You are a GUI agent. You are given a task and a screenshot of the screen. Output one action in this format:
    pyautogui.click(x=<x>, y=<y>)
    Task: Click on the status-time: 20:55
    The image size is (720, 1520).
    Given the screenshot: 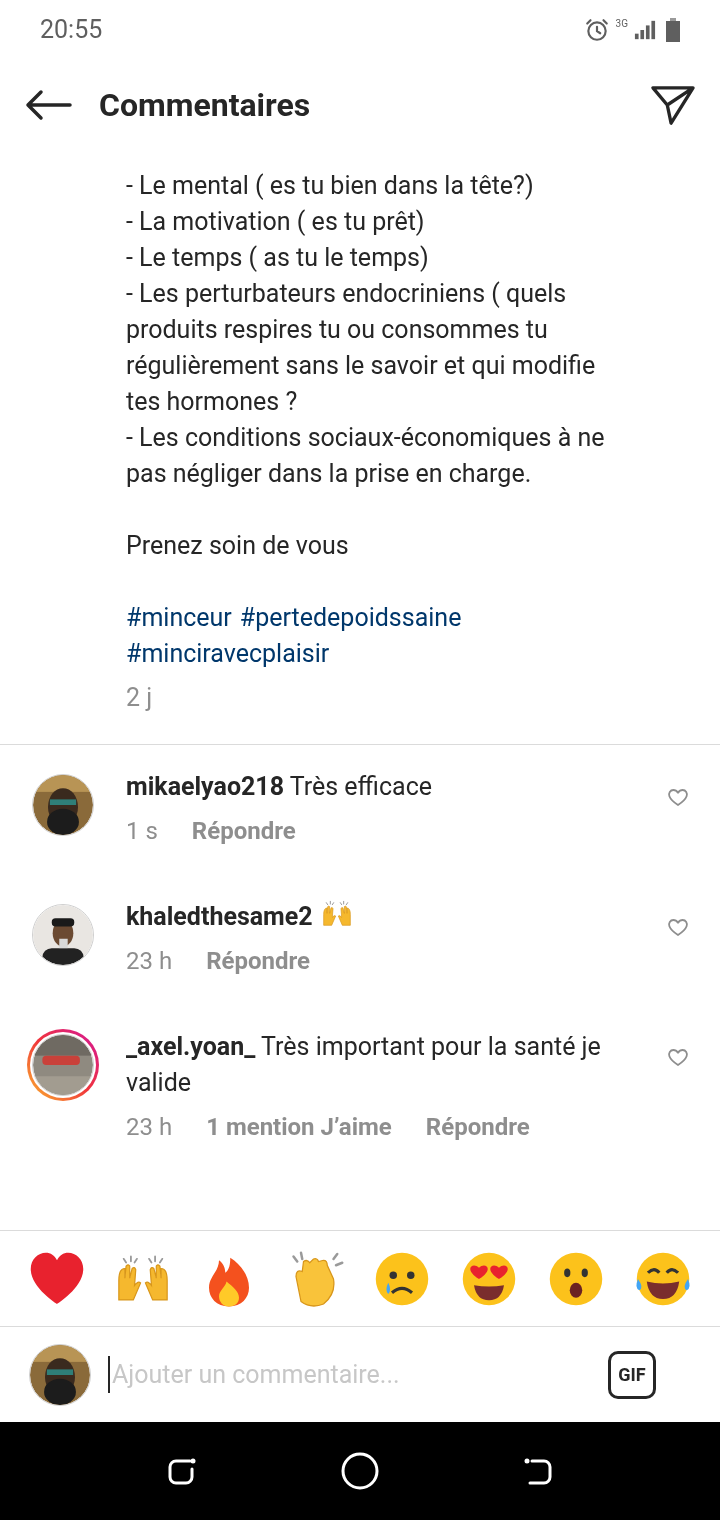 What is the action you would take?
    pyautogui.click(x=71, y=30)
    